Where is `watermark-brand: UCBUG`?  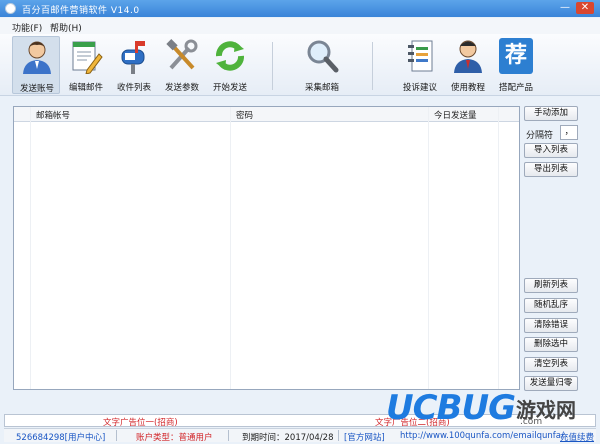 watermark-brand: UCBUG is located at coordinates (451, 408).